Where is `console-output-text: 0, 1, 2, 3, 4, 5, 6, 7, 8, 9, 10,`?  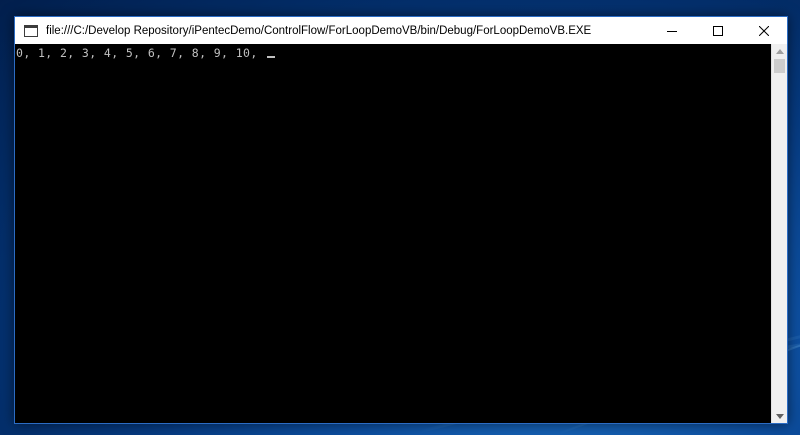
console-output-text: 0, 1, 2, 3, 4, 5, 6, 7, 8, 9, 10, is located at coordinates (141, 53).